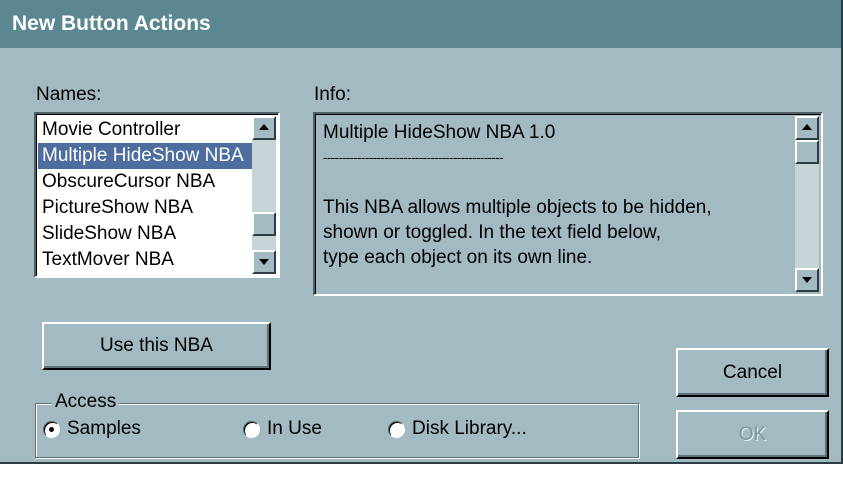 Image resolution: width=843 pixels, height=482 pixels. I want to click on access-label: Access, so click(86, 402).